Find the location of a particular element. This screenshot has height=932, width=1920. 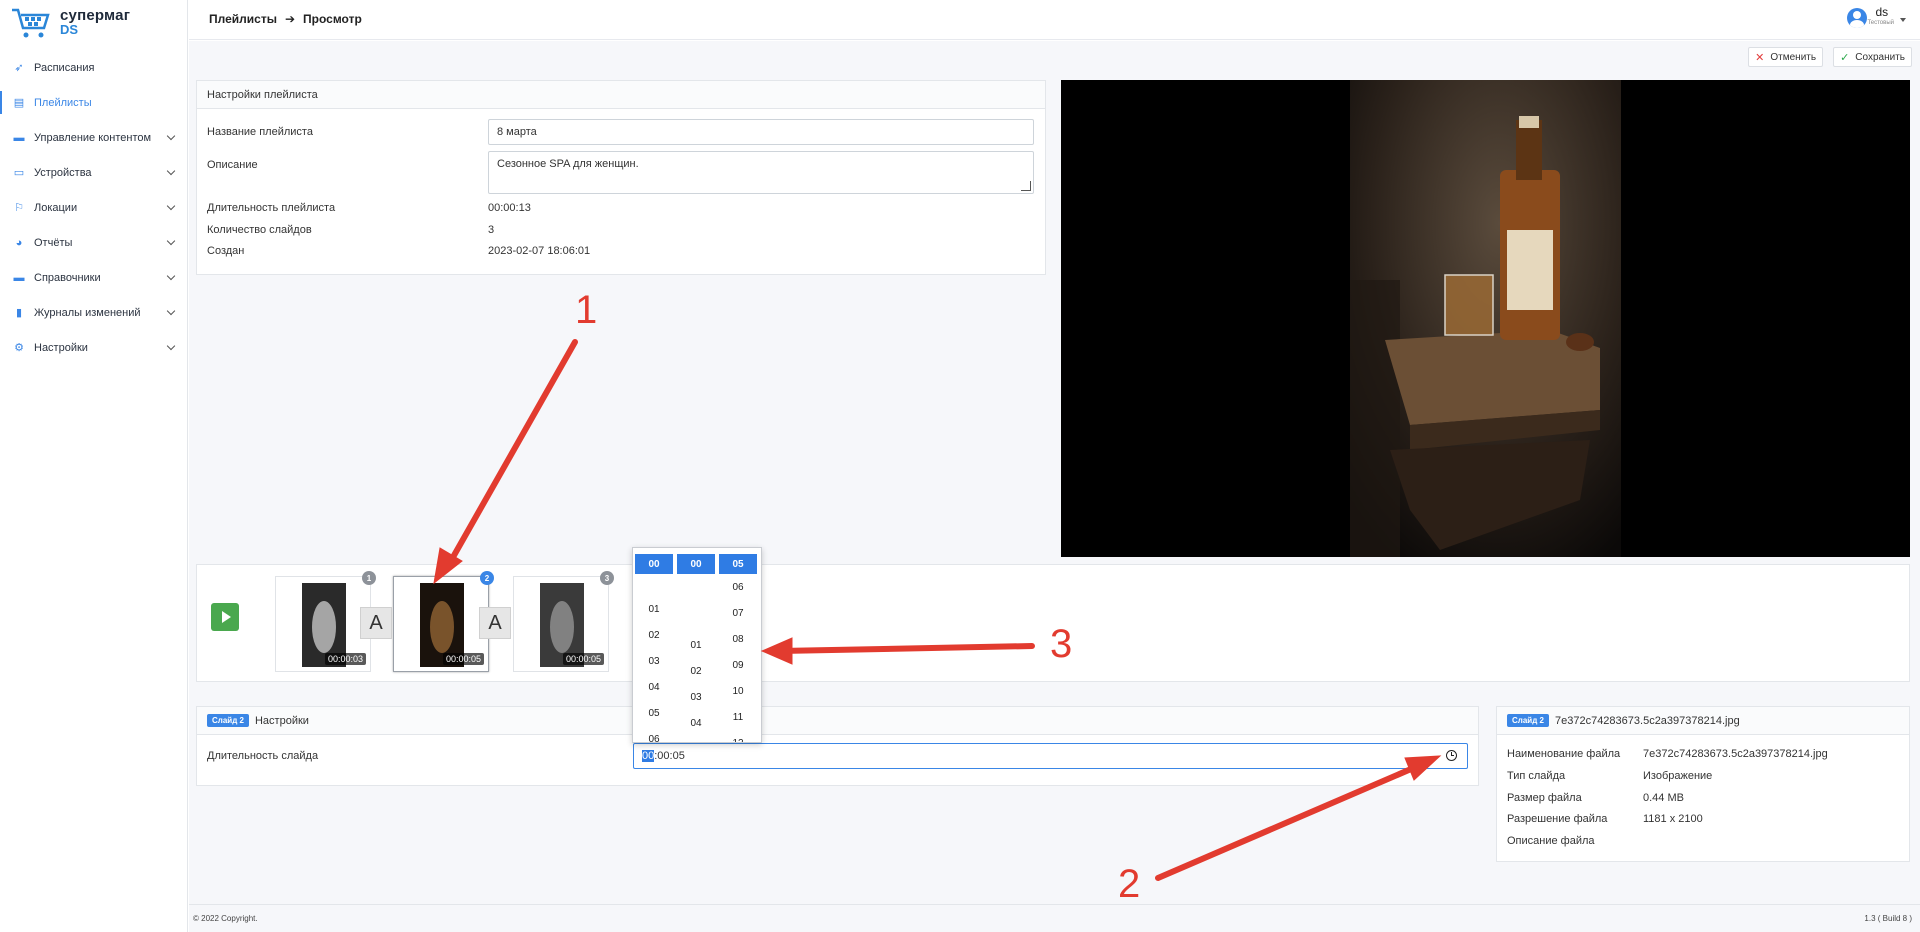

sidebar-item-label: Локации is located at coordinates (56, 207).